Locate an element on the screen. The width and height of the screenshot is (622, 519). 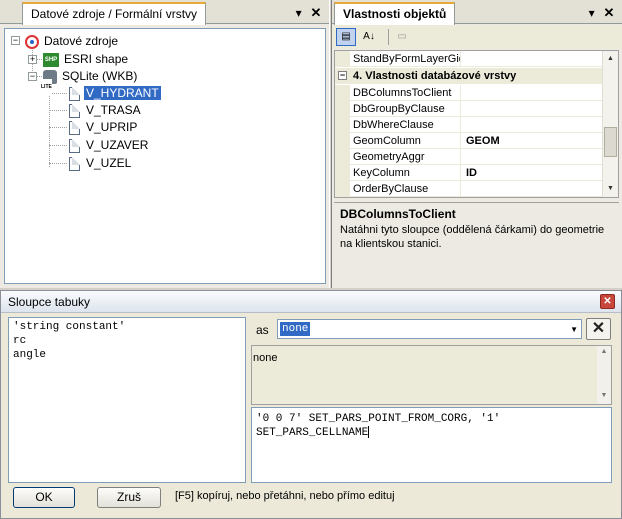
property-pages-icon: ▭ is located at coordinates (402, 37).